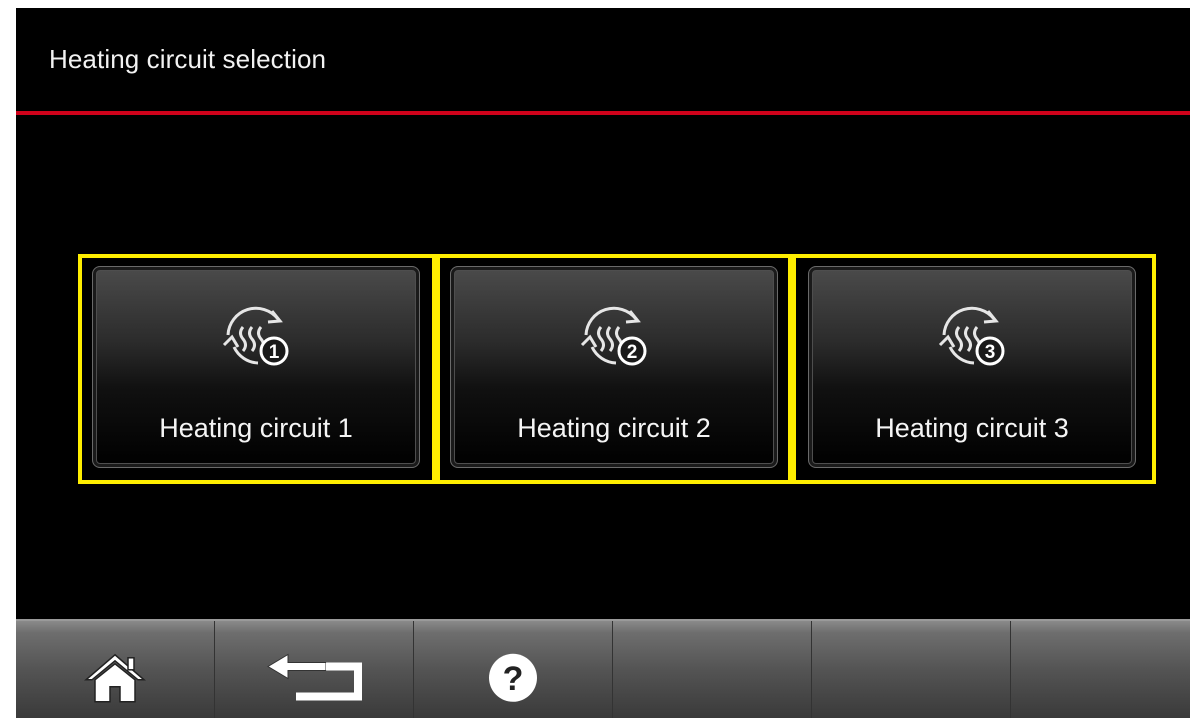  I want to click on back-icon, so click(314, 676).